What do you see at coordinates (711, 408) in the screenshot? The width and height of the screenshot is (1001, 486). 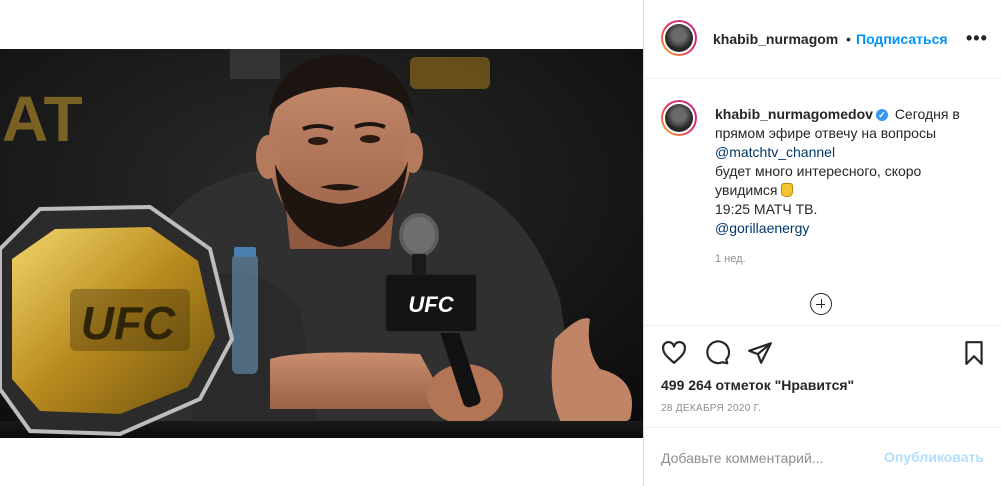 I see `post-date: 28 ДЕКАБРЯ 2020 Г.` at bounding box center [711, 408].